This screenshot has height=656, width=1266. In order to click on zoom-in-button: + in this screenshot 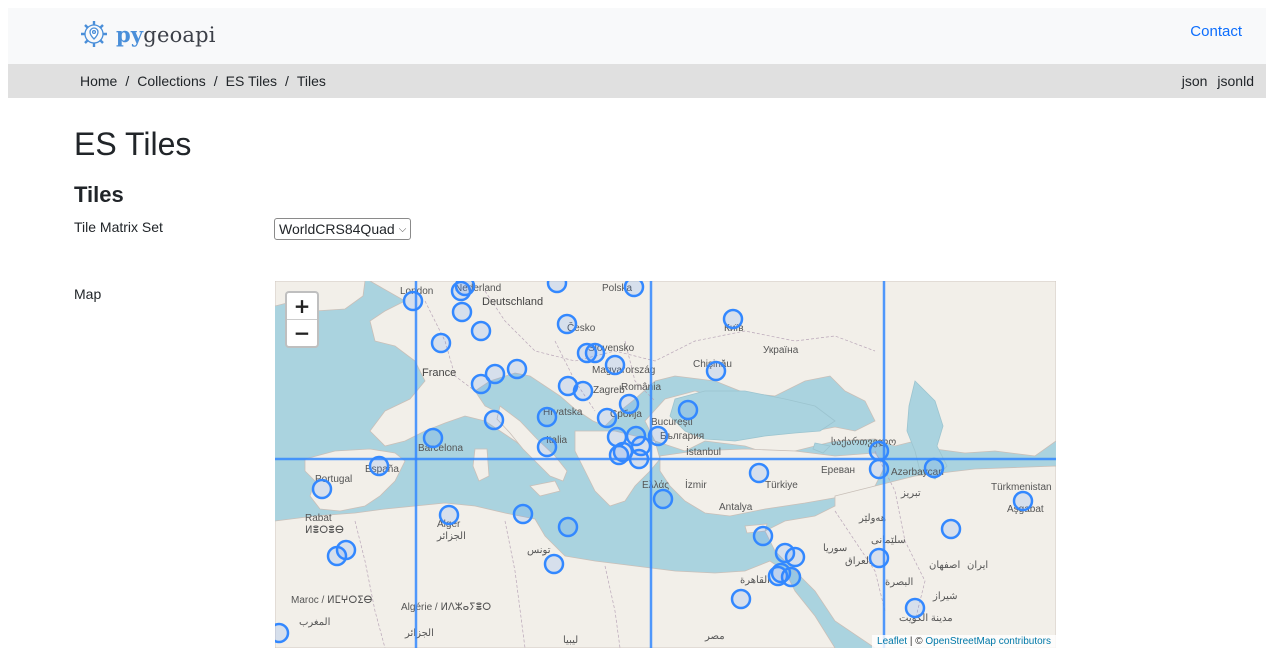, I will do `click(302, 306)`.